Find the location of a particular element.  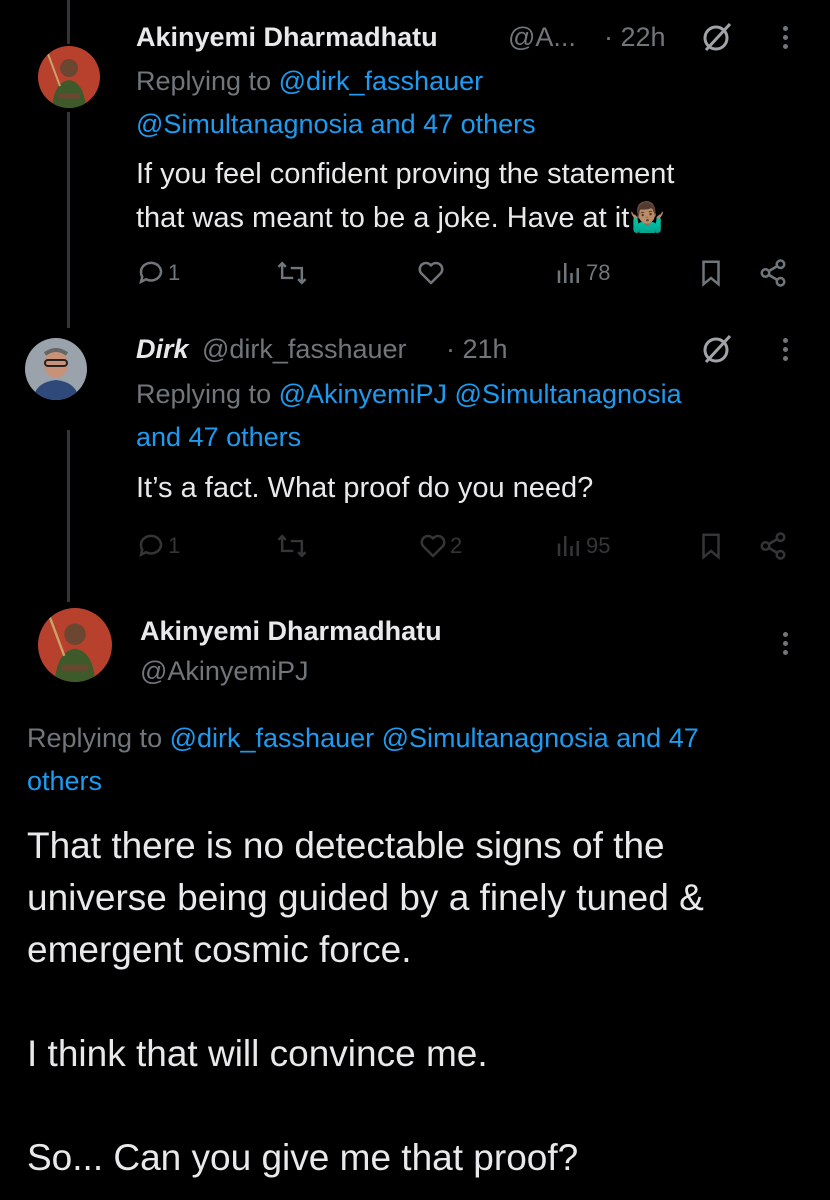

tweet-2-text: It’s a fact. What proof do you need? is located at coordinates (365, 488).